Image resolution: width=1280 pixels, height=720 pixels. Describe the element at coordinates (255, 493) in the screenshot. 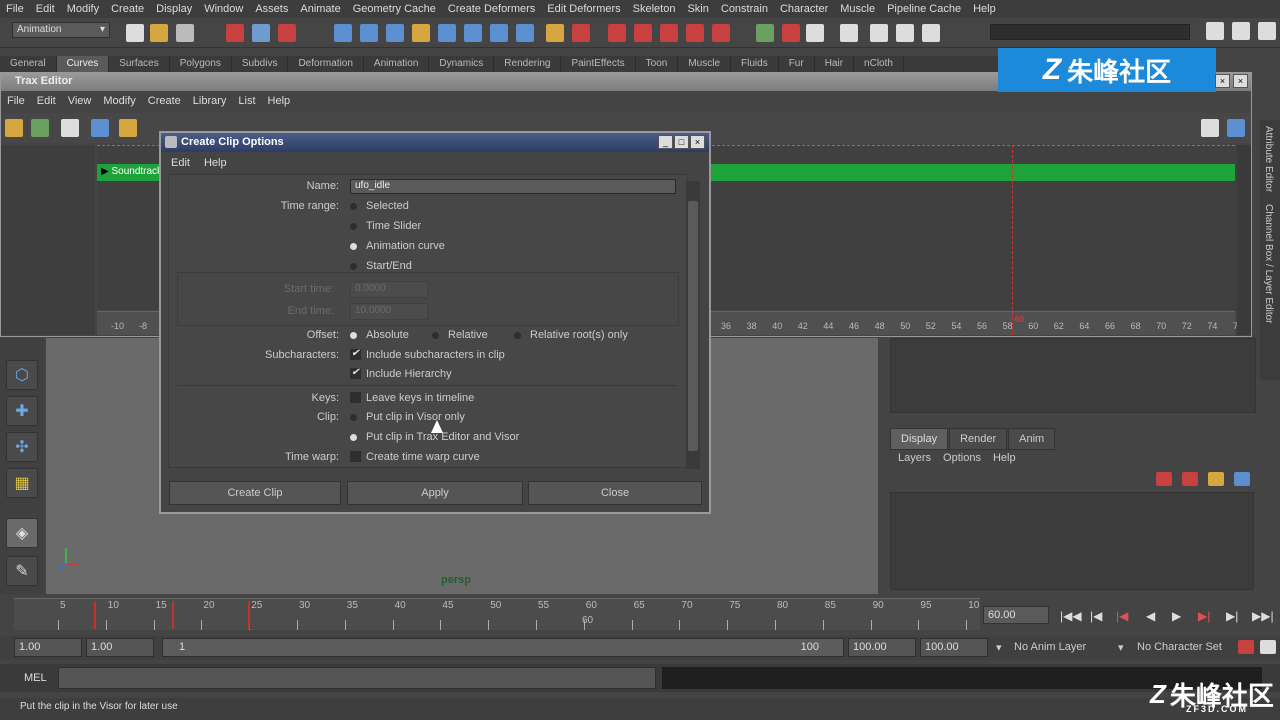

I see `create-clip-button: Create Clip` at that location.